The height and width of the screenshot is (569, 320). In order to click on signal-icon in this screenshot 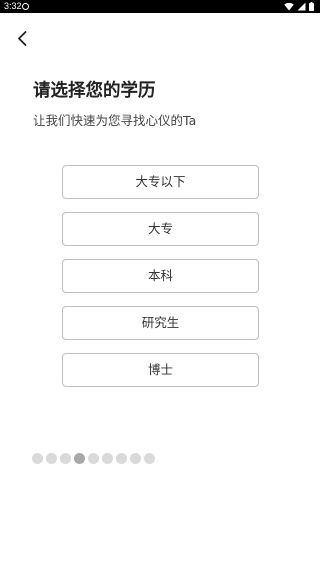, I will do `click(301, 6)`.